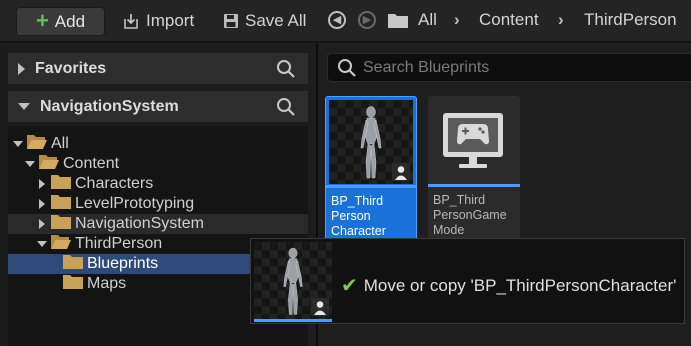 This screenshot has height=346, width=691. What do you see at coordinates (71, 68) in the screenshot?
I see `favorites-label: Favorites` at bounding box center [71, 68].